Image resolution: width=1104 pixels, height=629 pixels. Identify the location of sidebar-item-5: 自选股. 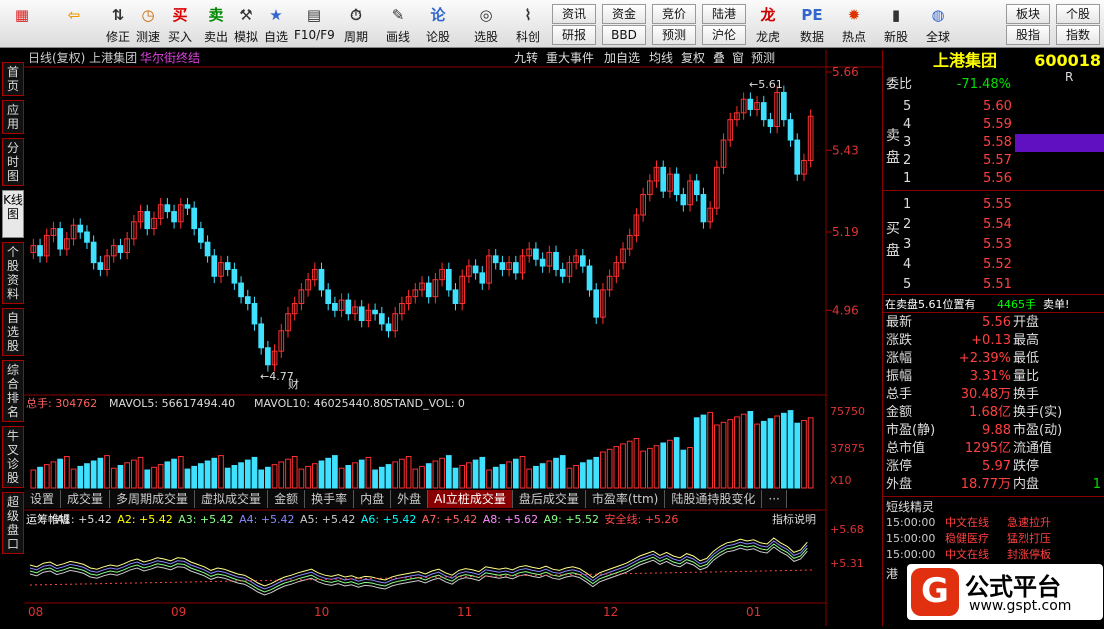
(13, 332).